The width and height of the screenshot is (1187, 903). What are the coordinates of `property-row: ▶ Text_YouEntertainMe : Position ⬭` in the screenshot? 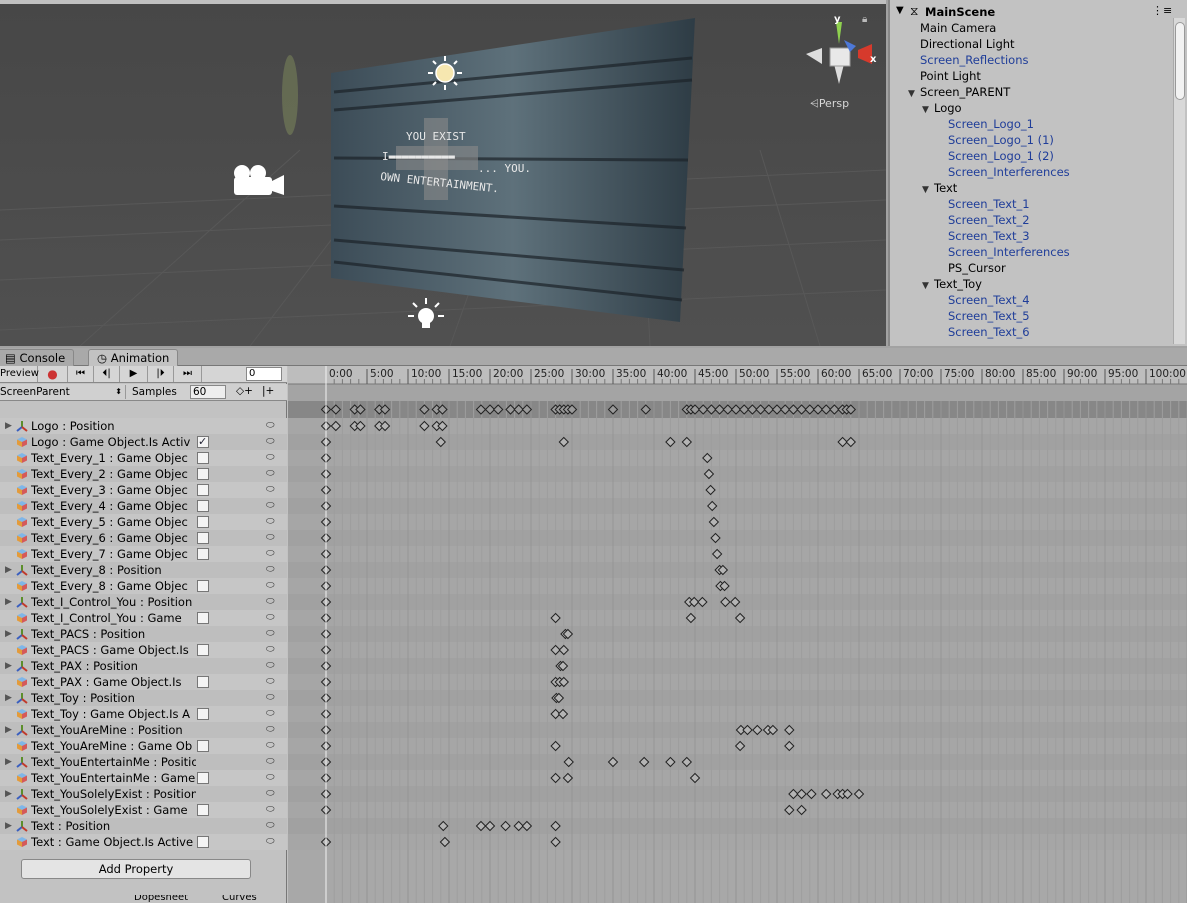 It's located at (143, 762).